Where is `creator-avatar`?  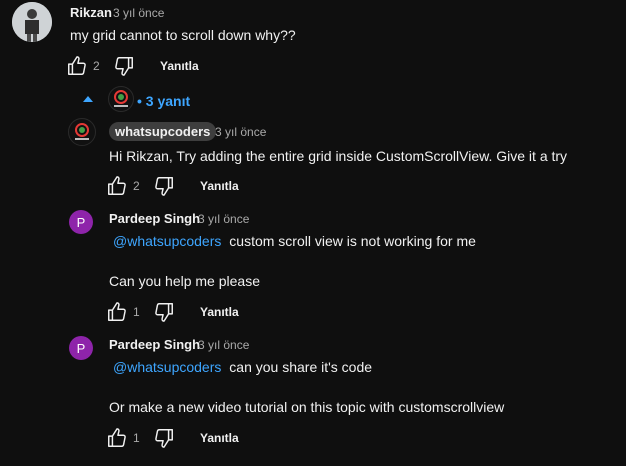 creator-avatar is located at coordinates (121, 99).